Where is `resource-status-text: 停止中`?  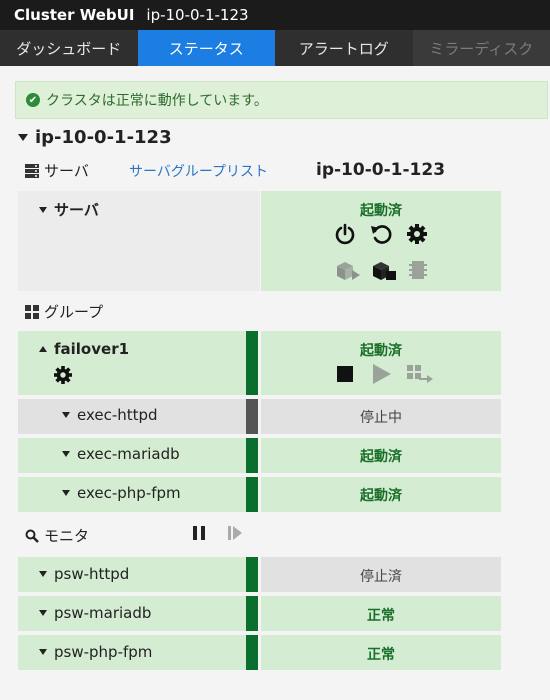 resource-status-text: 停止中 is located at coordinates (381, 418).